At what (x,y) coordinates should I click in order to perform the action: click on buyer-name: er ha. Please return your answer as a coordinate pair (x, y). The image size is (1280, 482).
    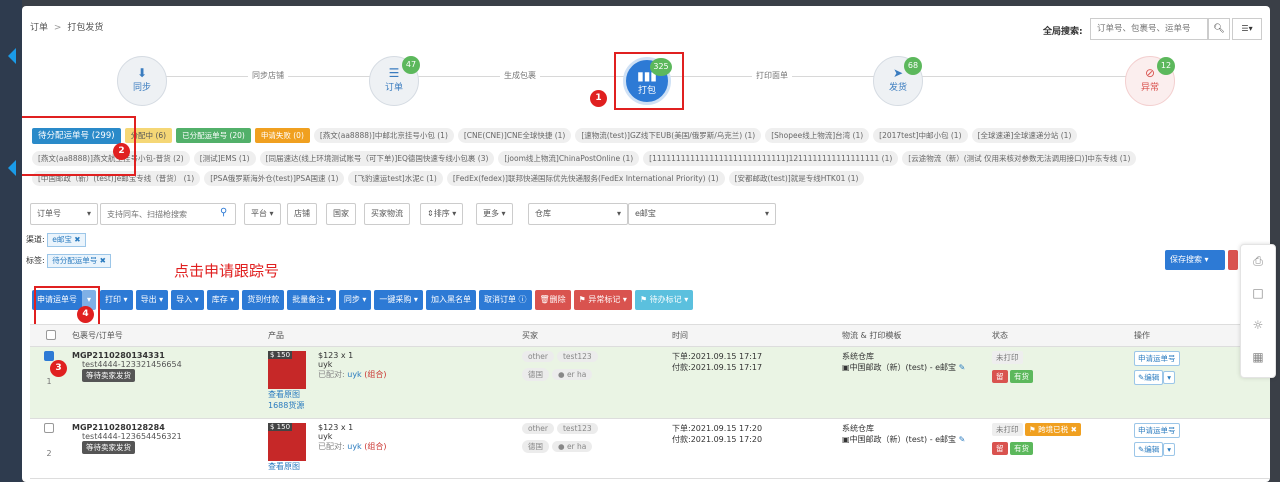
    Looking at the image, I should click on (576, 374).